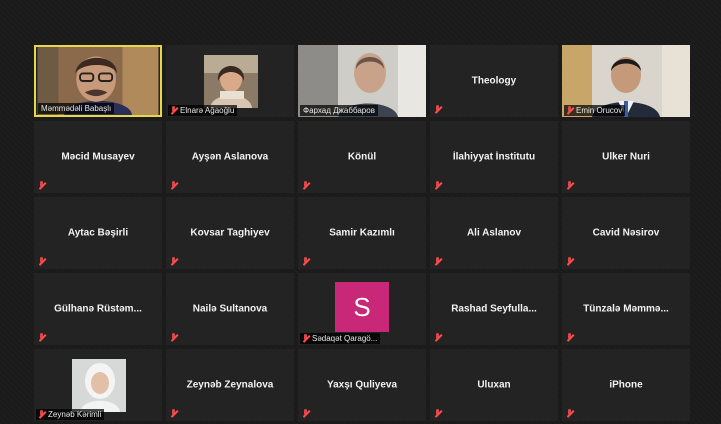 Image resolution: width=721 pixels, height=424 pixels. I want to click on participant-name-label: Emin Orucov, so click(595, 110).